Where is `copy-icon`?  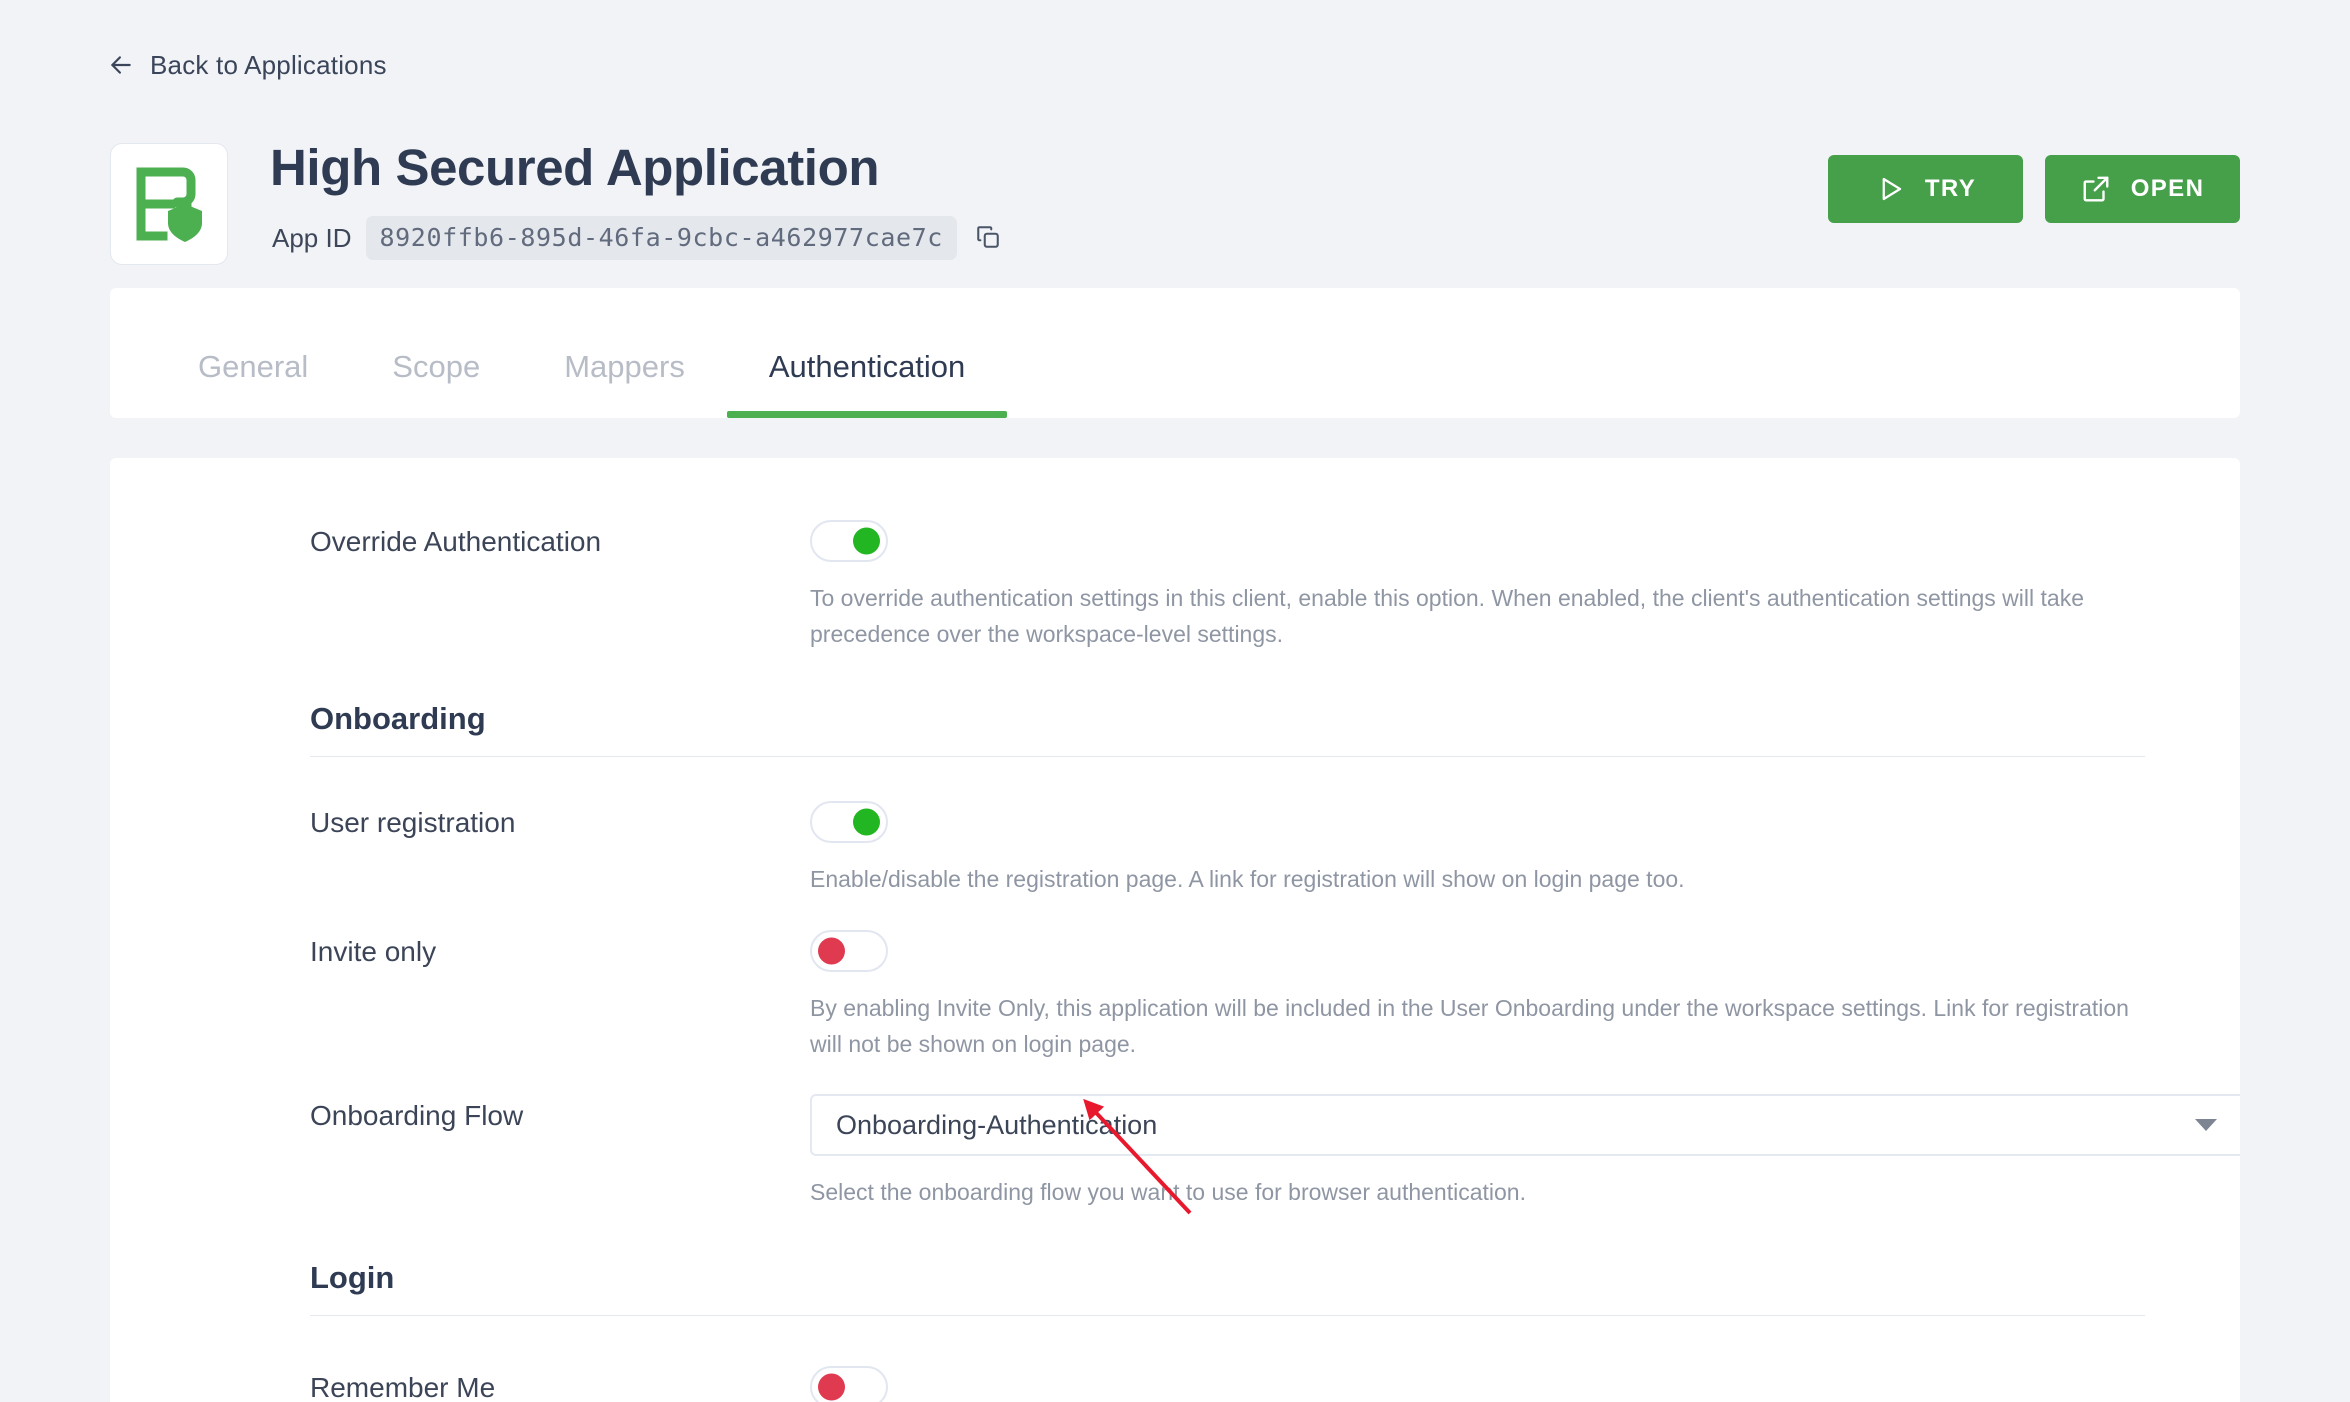 copy-icon is located at coordinates (988, 238).